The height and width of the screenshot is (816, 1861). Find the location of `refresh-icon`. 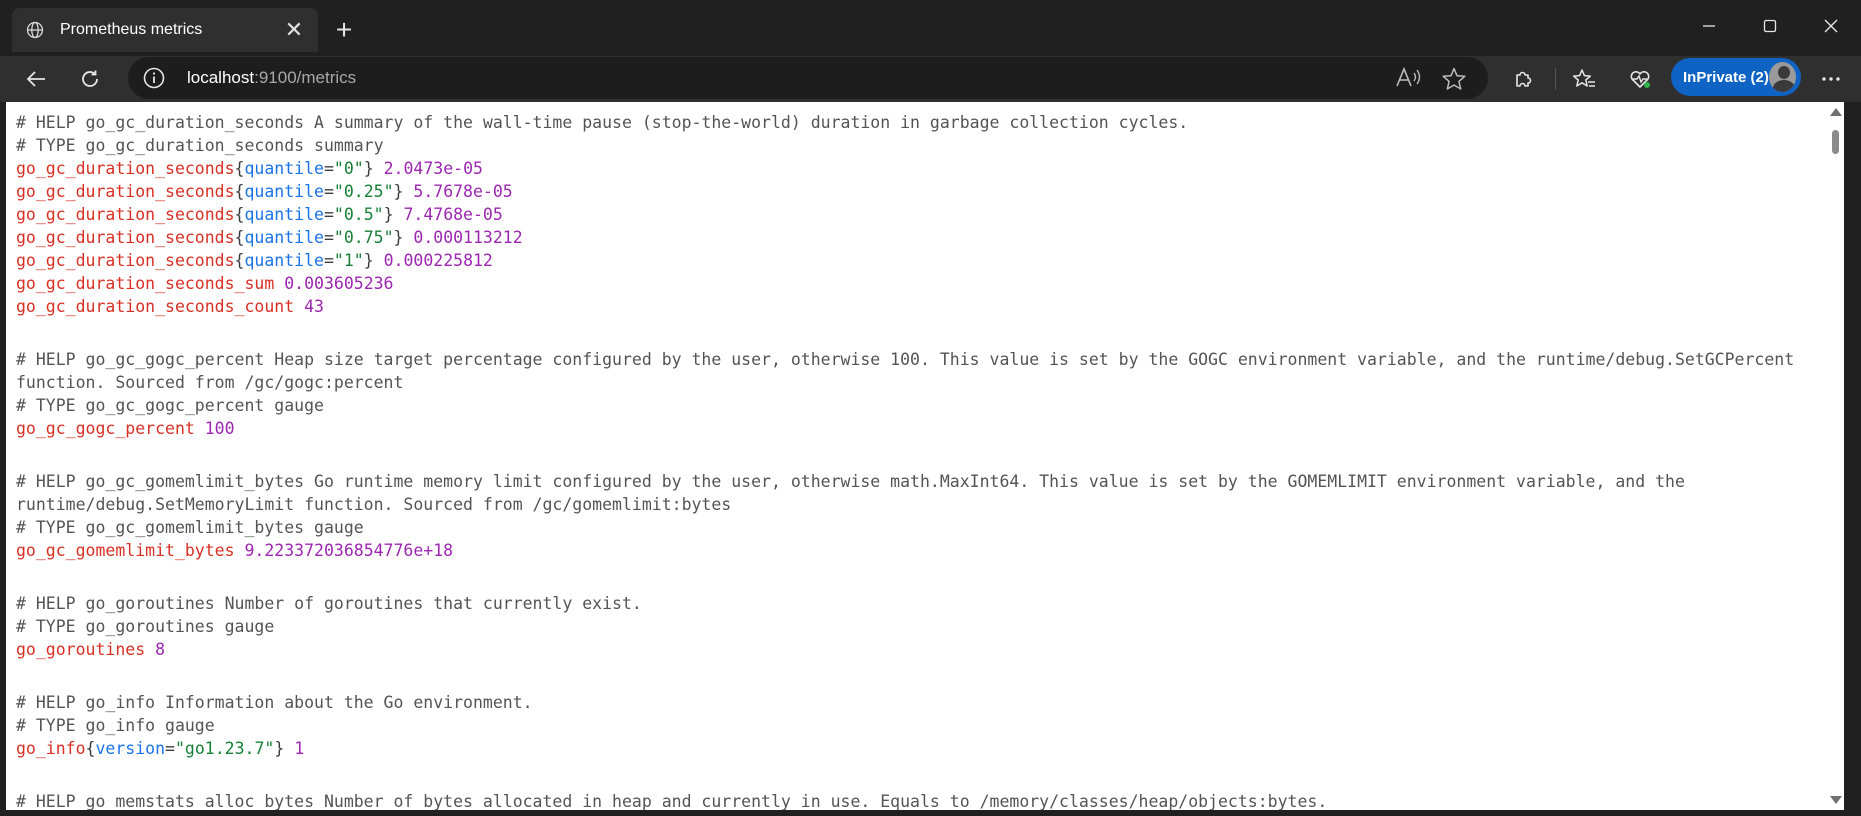

refresh-icon is located at coordinates (90, 78).